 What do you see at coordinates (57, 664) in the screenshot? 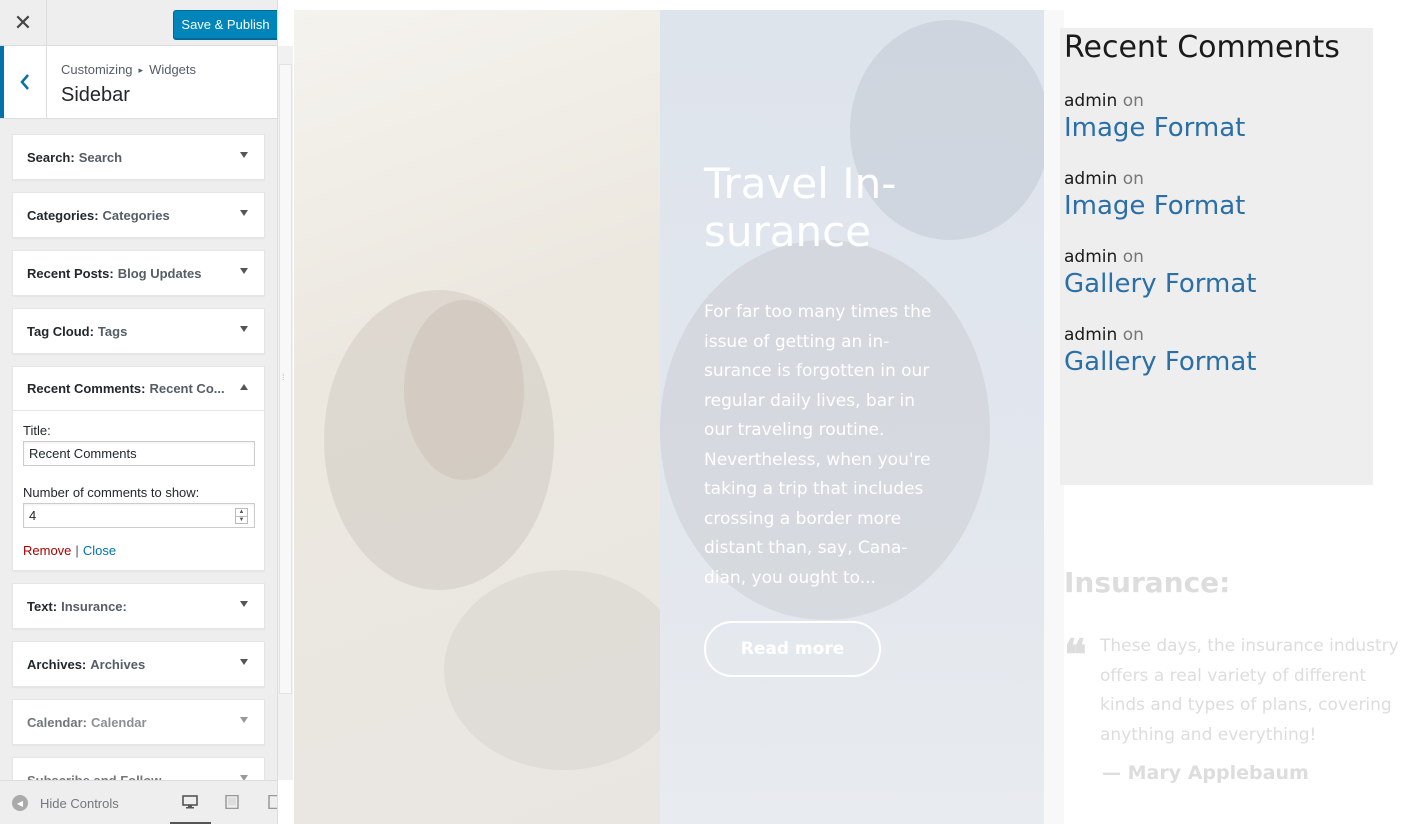
I see `widget-name: Archives:` at bounding box center [57, 664].